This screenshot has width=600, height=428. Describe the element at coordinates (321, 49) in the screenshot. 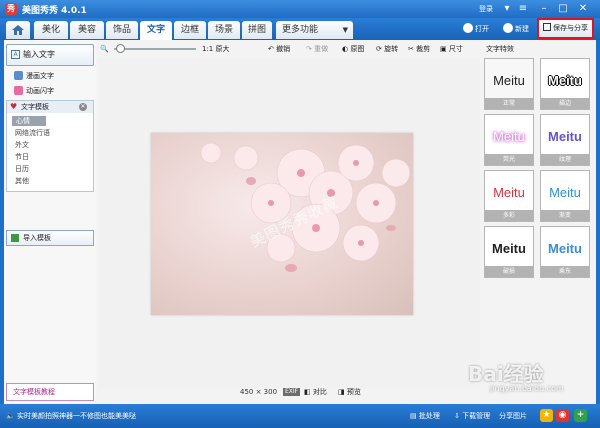

I see `redo-label: 重做` at that location.